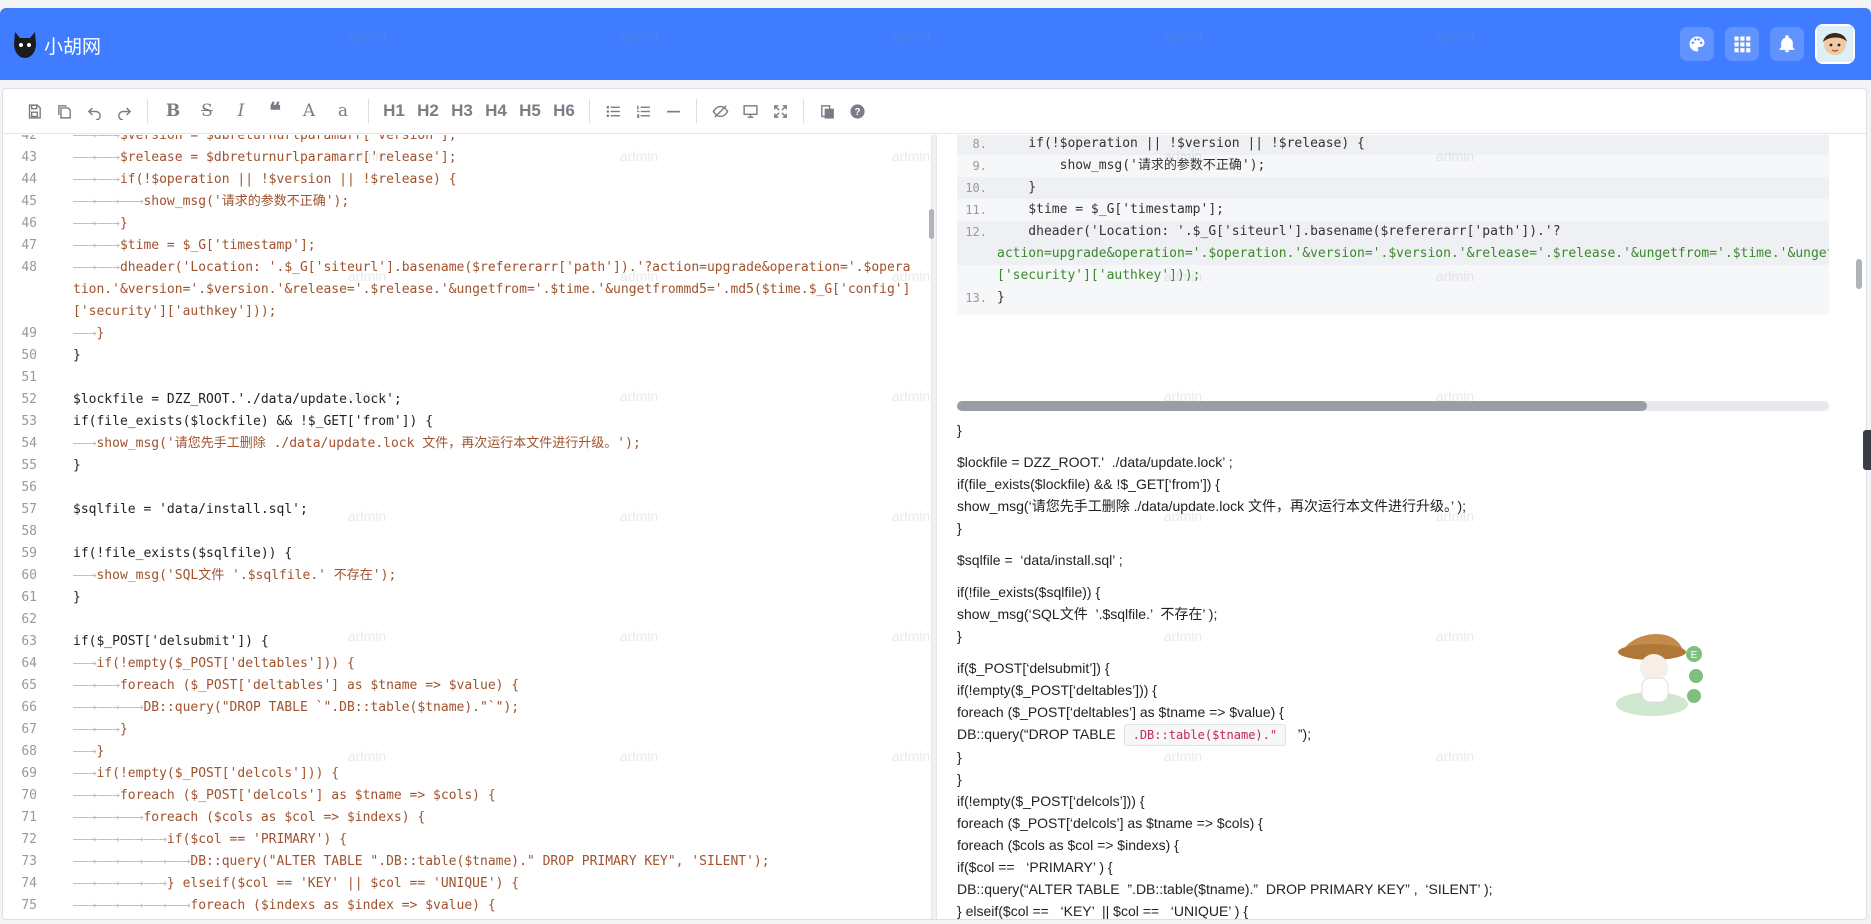 This screenshot has width=1871, height=924. Describe the element at coordinates (56, 45) in the screenshot. I see `brand: 小胡网` at that location.